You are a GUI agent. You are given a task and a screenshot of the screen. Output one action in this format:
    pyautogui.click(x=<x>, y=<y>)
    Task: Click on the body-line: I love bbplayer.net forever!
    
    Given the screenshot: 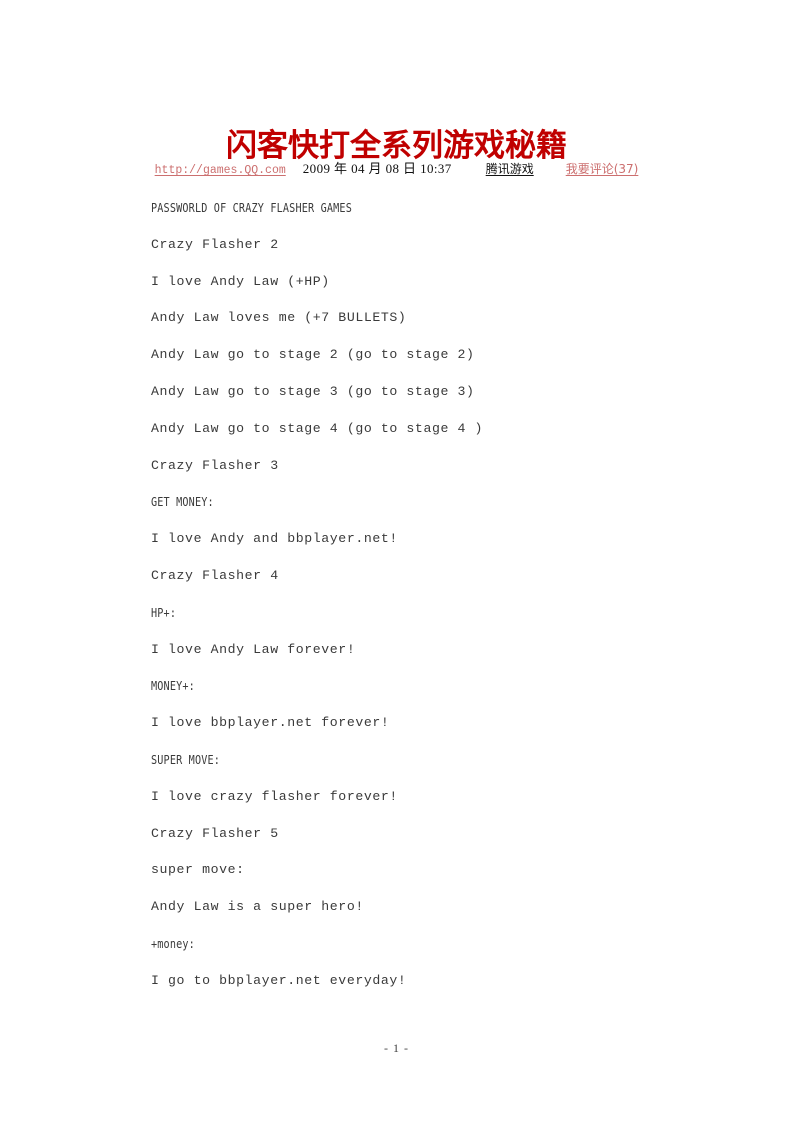 What is the action you would take?
    pyautogui.click(x=270, y=723)
    